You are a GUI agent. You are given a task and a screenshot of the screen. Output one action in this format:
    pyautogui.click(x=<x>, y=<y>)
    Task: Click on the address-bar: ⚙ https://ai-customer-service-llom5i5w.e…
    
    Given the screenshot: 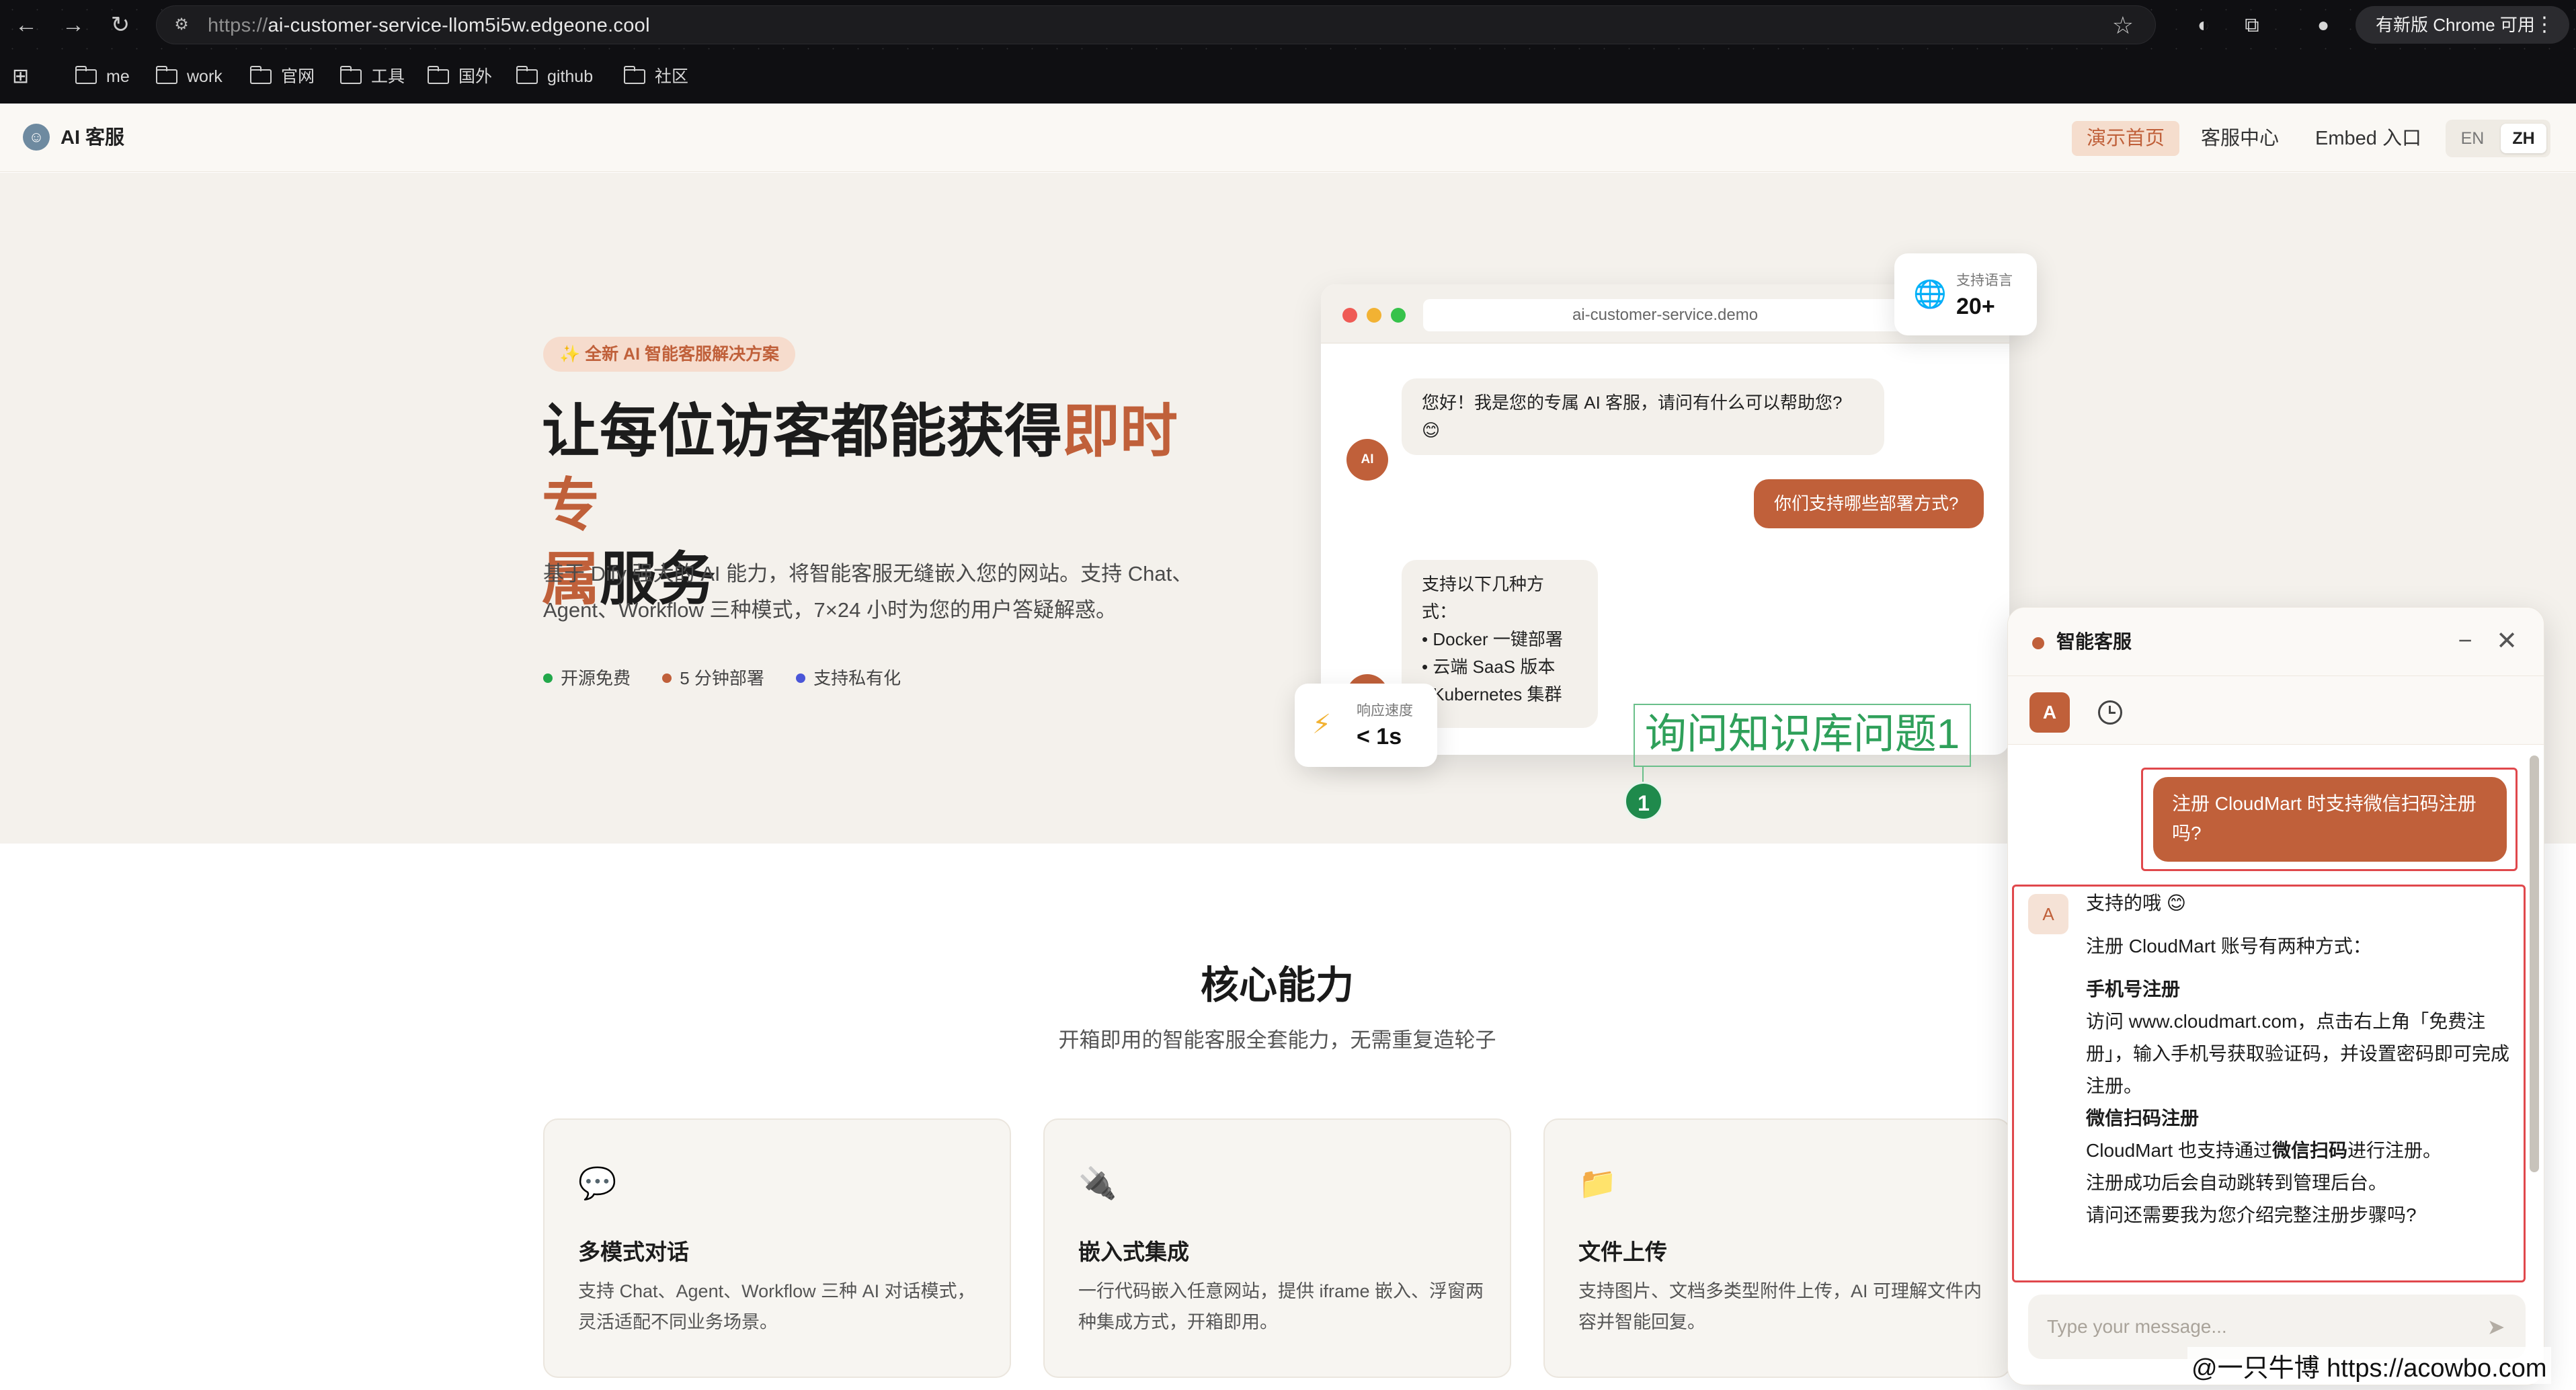 What is the action you would take?
    pyautogui.click(x=1156, y=24)
    